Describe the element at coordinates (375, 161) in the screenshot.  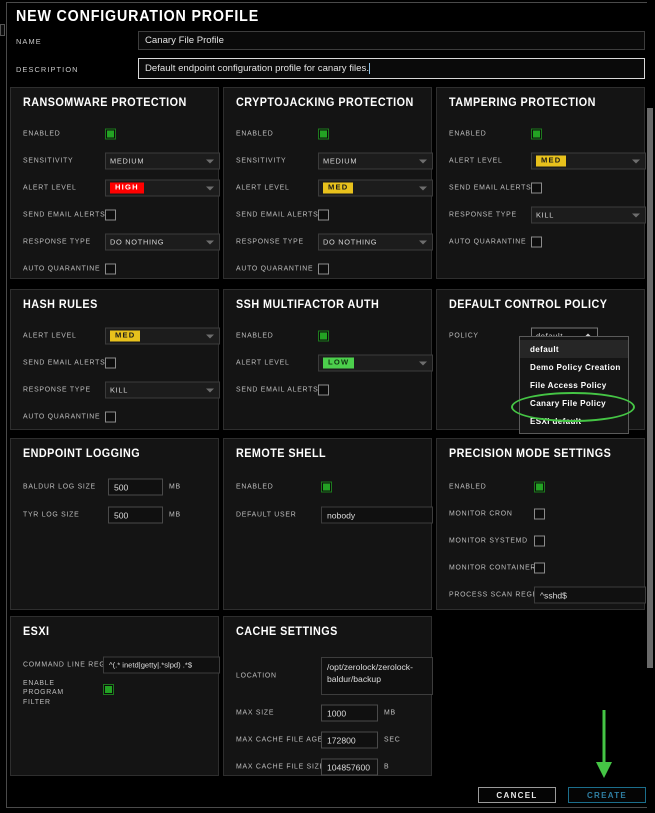
I see `select-cryptojacking-sensitivity: MEDIUM` at that location.